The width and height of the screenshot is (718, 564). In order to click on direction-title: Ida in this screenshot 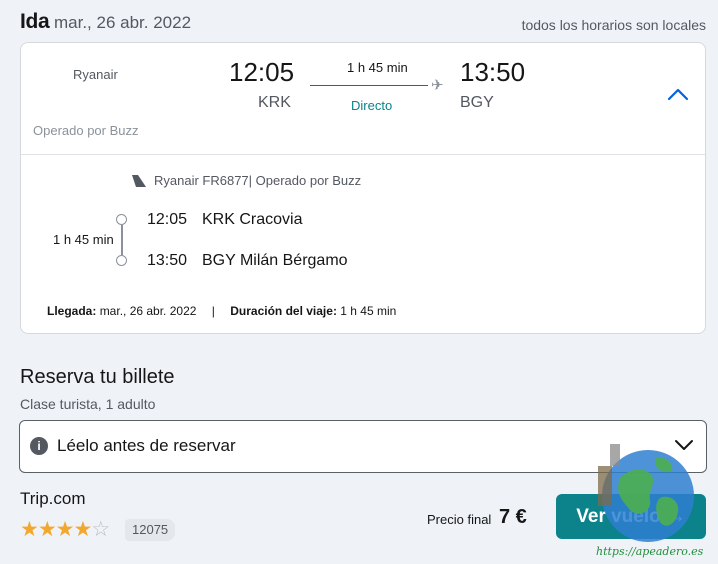, I will do `click(35, 21)`.